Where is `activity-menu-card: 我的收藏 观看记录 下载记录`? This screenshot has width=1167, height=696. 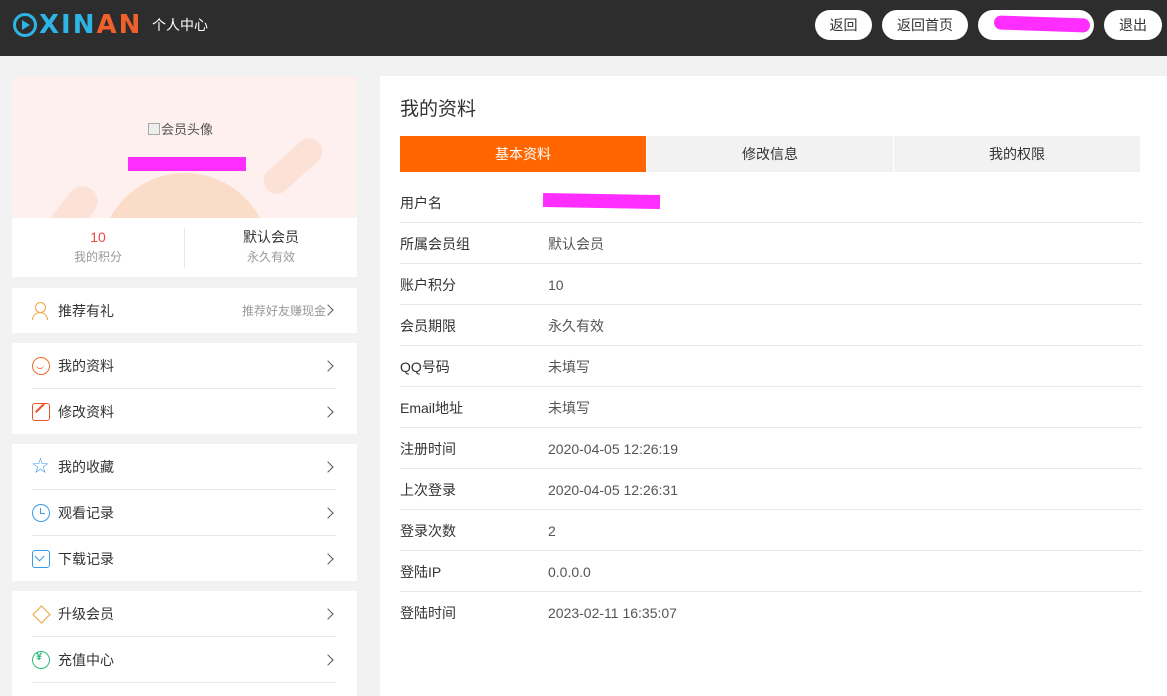
activity-menu-card: 我的收藏 观看记录 下载记录 is located at coordinates (184, 512).